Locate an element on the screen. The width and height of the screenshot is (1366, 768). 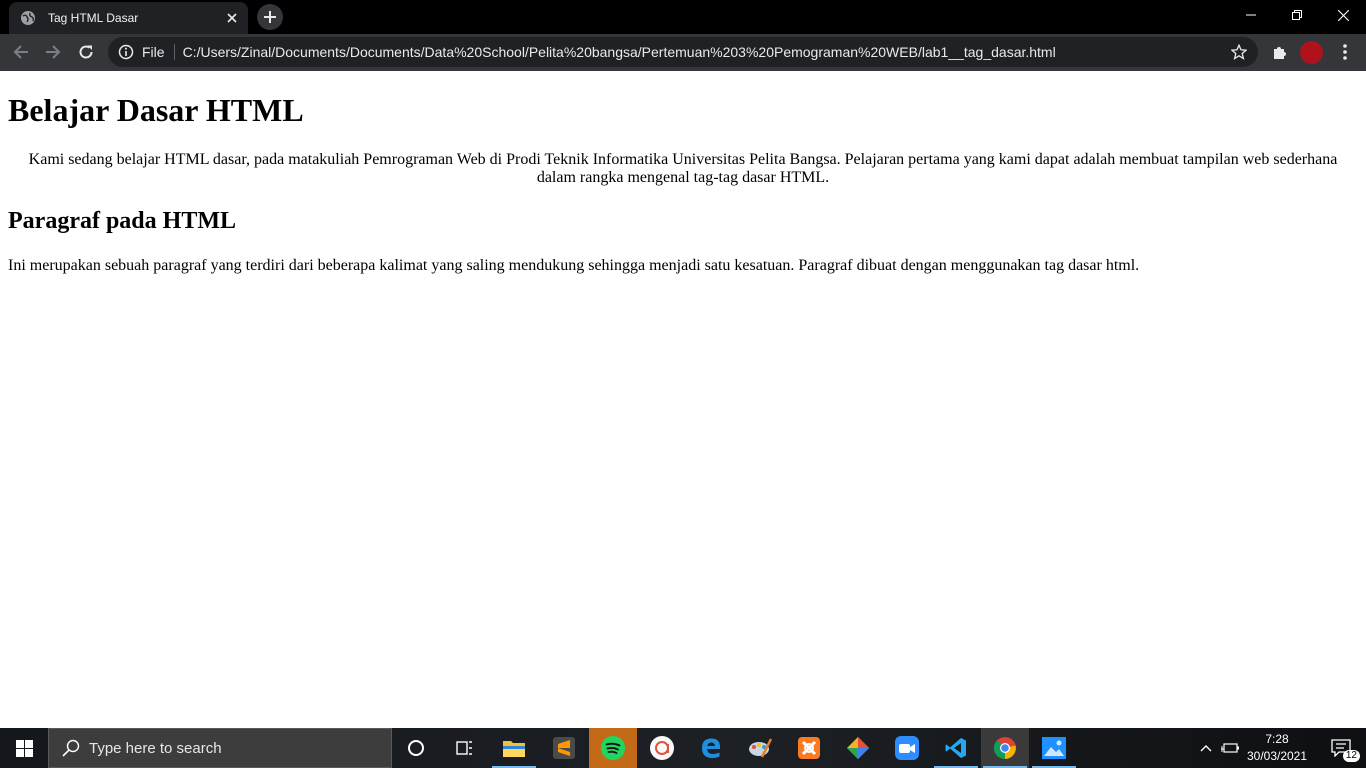
taskbar: Type here to search 7:28 30/03/2021 12 is located at coordinates (683, 748).